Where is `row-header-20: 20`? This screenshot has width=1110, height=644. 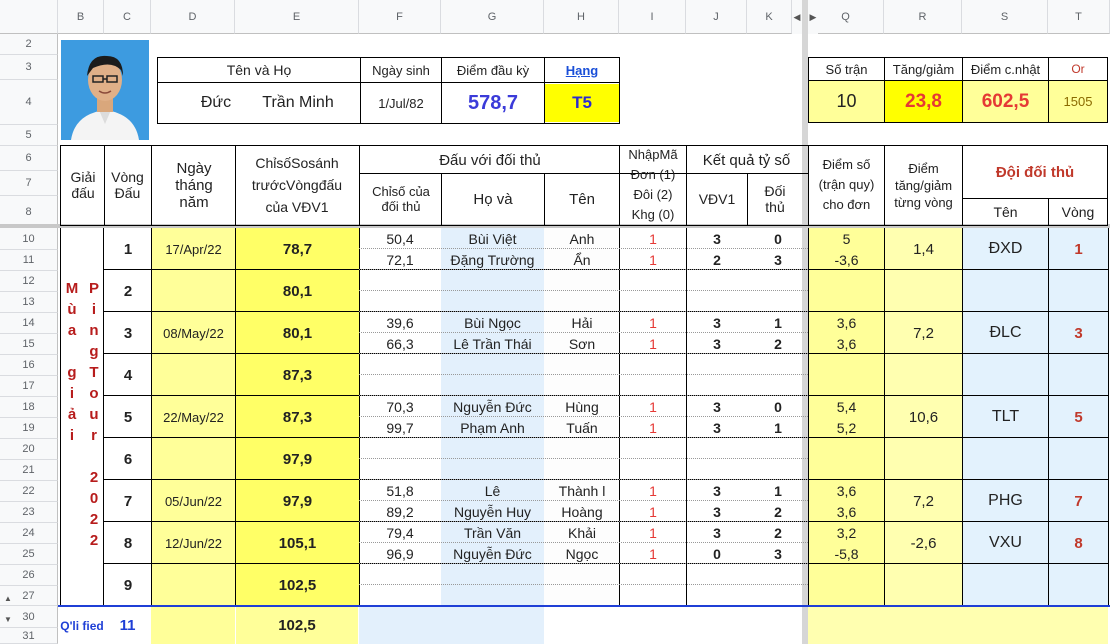 row-header-20: 20 is located at coordinates (29, 449).